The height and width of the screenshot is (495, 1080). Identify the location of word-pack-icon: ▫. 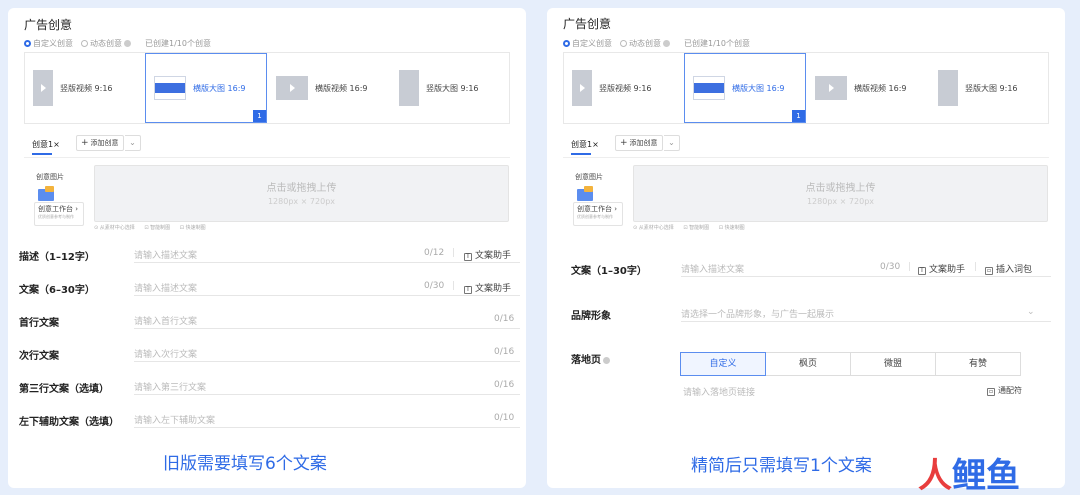
(989, 271).